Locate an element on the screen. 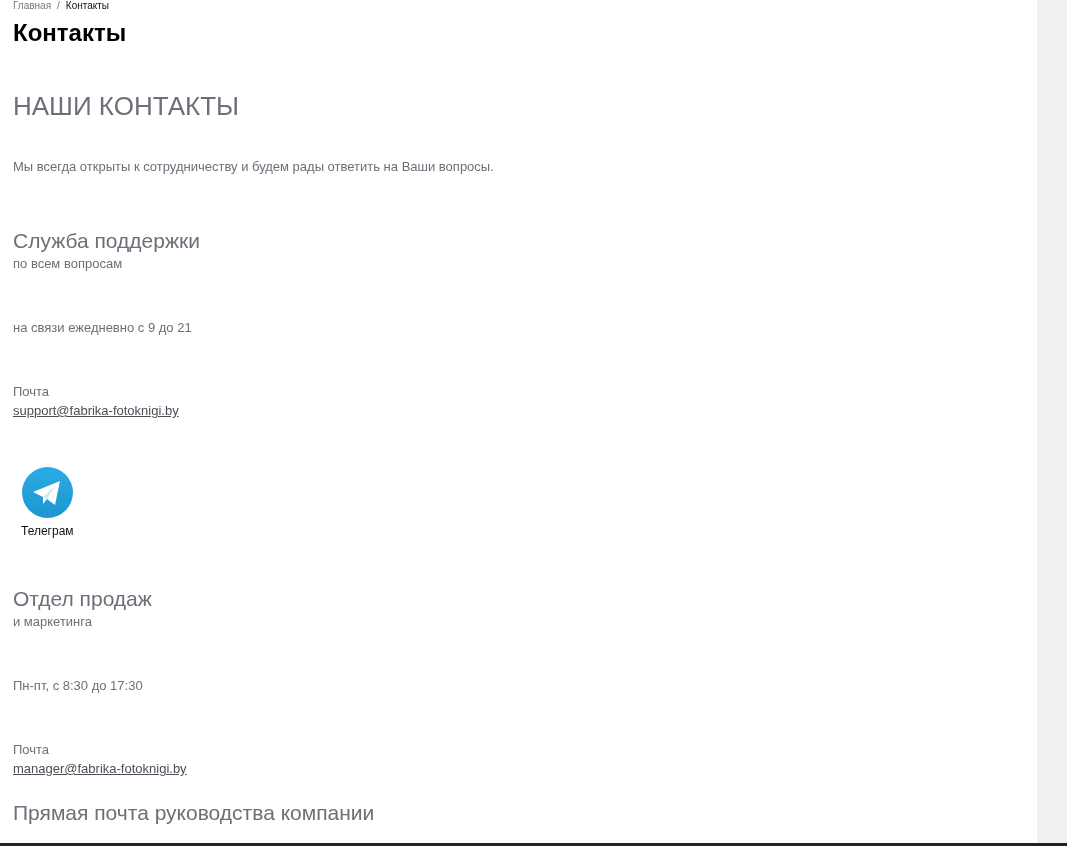 This screenshot has height=846, width=1067. breadcrumb-item: Главная is located at coordinates (32, 6).